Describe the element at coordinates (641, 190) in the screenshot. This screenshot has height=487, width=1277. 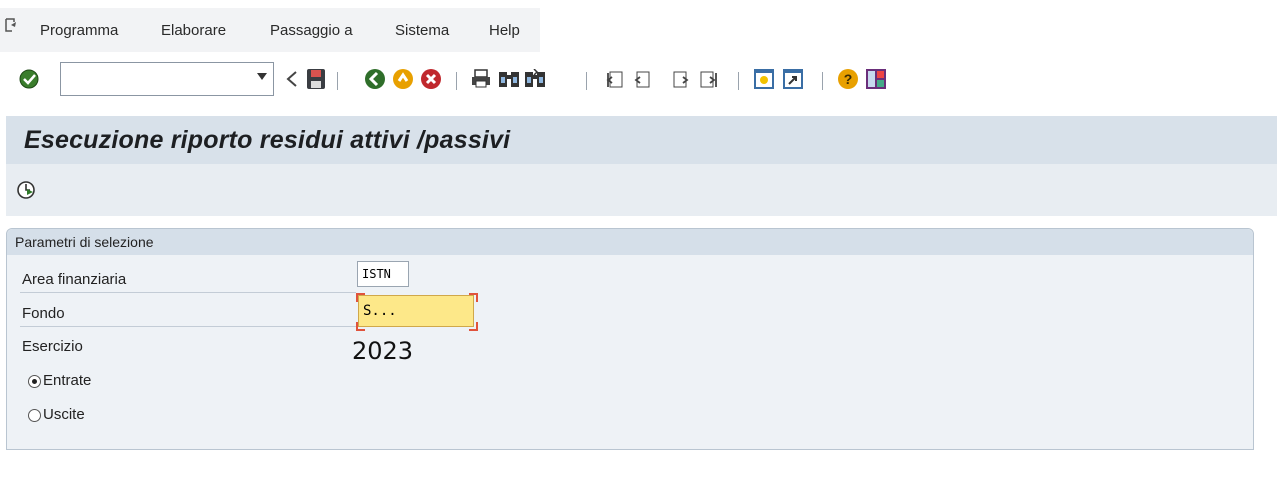
I see `application-toolbar` at that location.